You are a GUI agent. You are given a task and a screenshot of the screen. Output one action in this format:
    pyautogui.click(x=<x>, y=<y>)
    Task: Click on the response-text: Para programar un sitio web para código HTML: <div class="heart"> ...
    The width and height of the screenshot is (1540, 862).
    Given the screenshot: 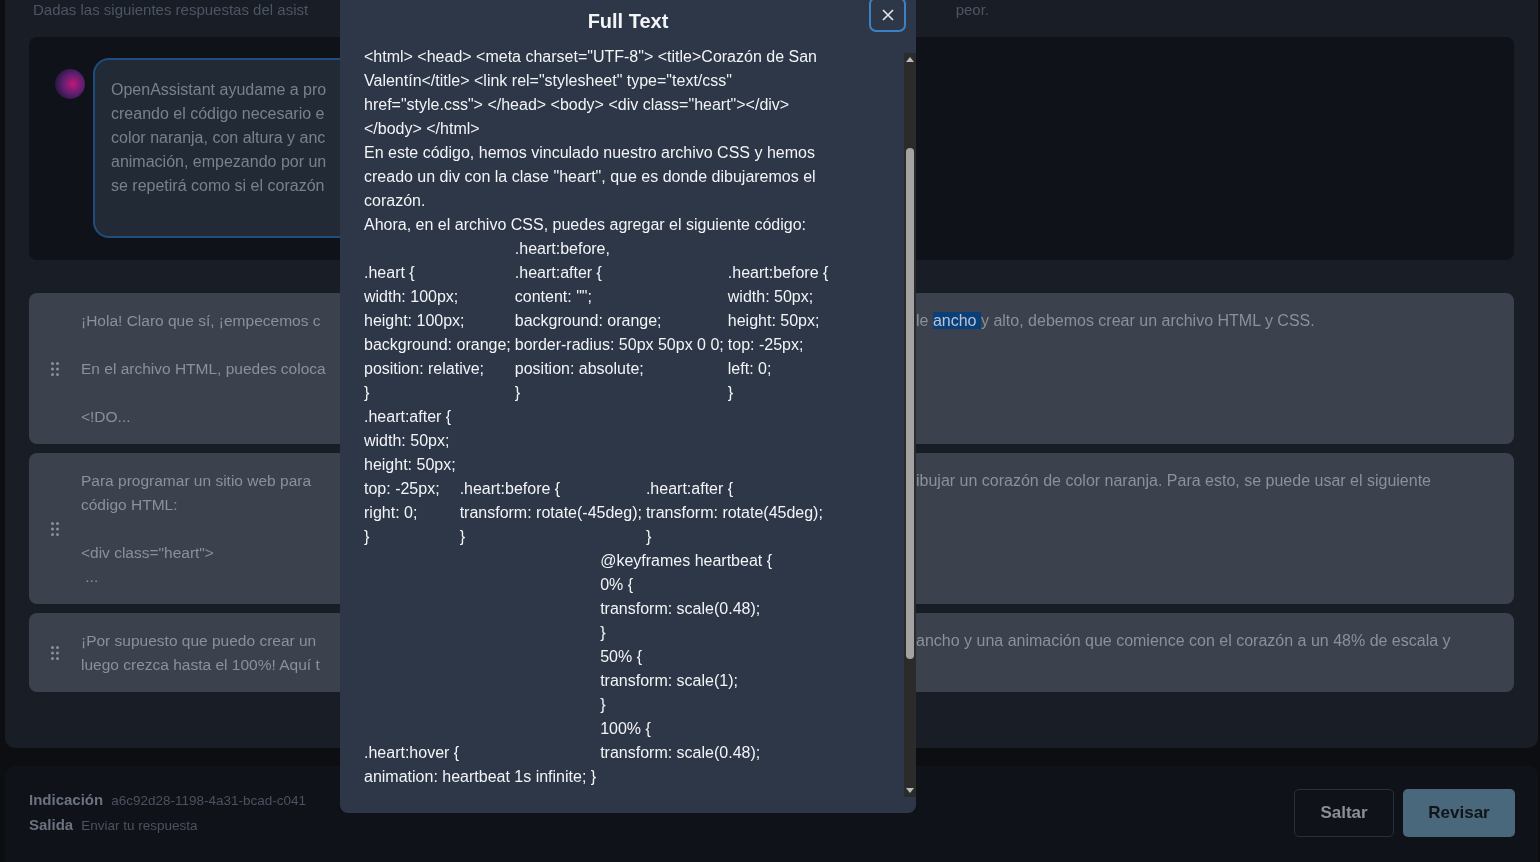 What is the action you would take?
    pyautogui.click(x=197, y=529)
    